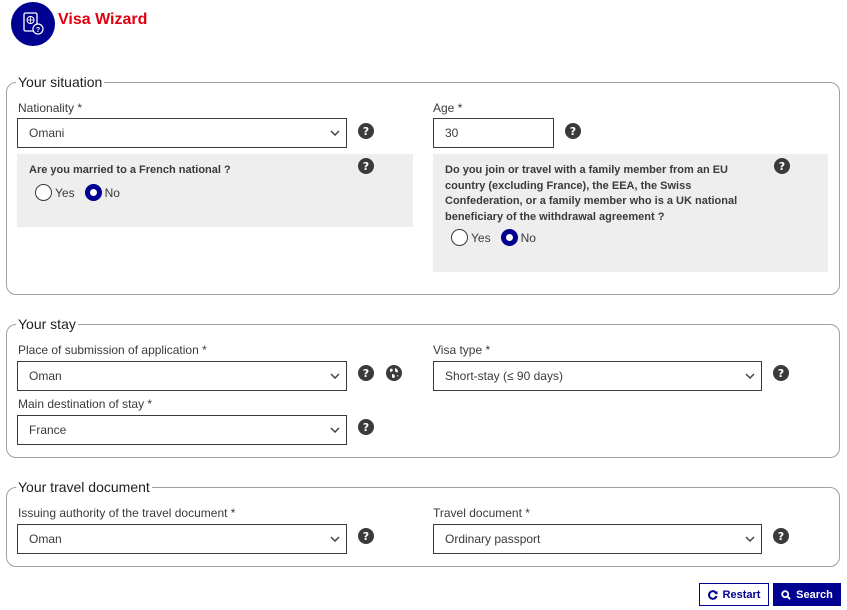 The image size is (847, 610). I want to click on stay-legend: Your stay, so click(47, 324).